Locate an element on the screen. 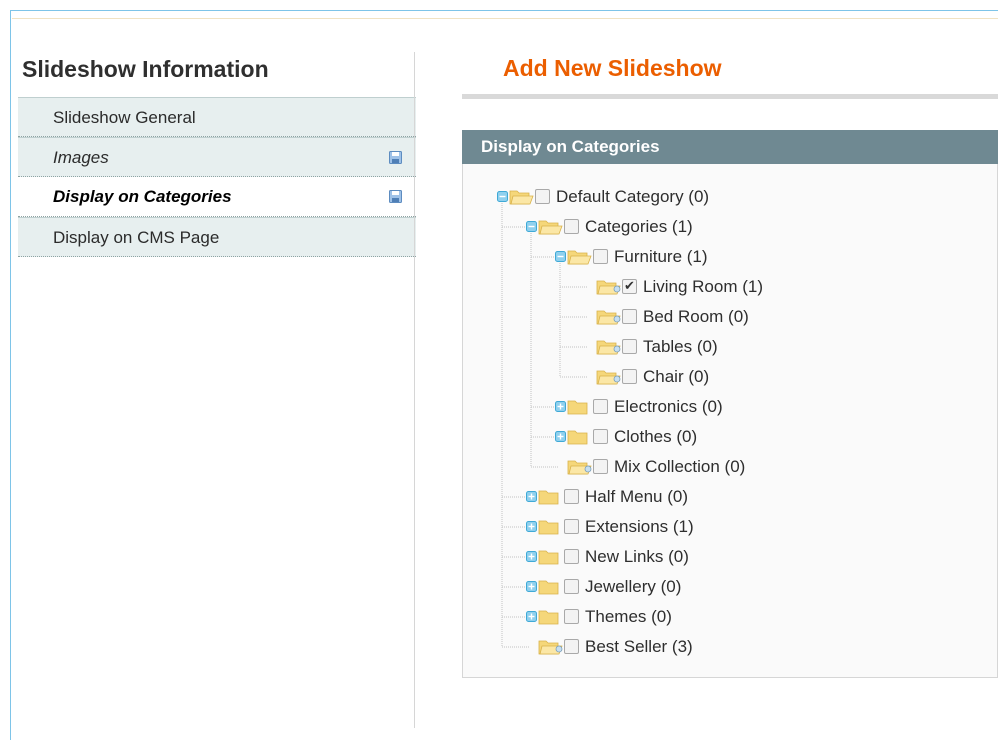 This screenshot has width=998, height=740. tree-node-label: Bed Room (0) is located at coordinates (696, 316).